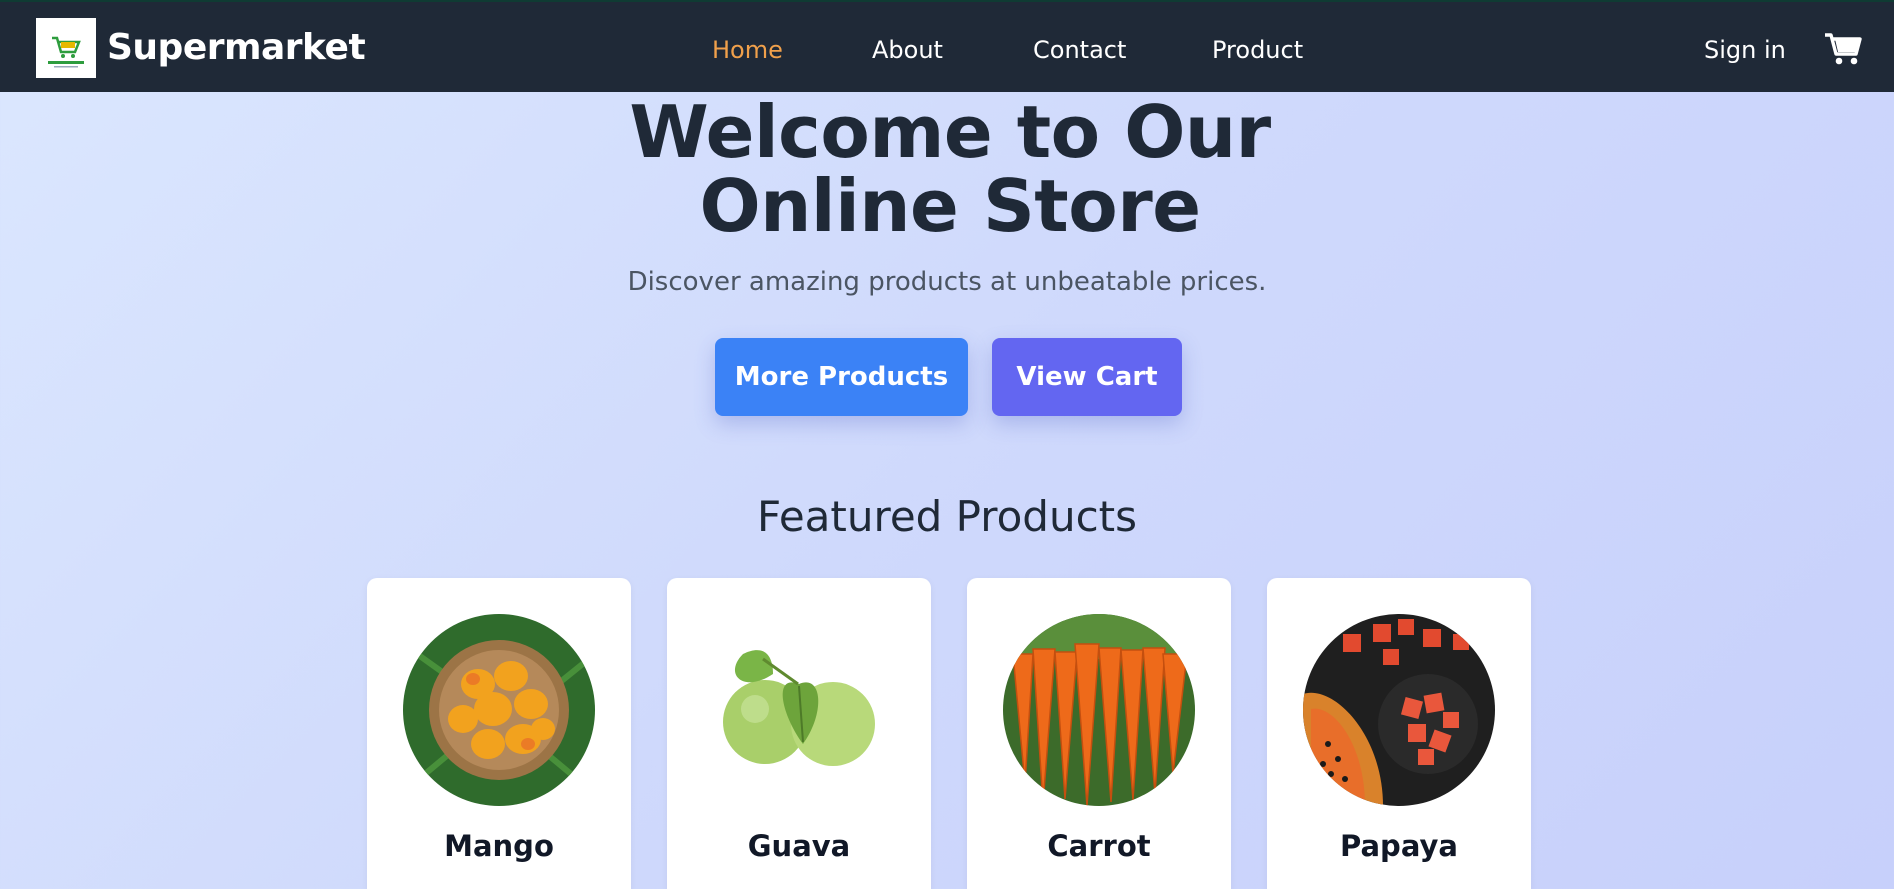 The height and width of the screenshot is (889, 1894). I want to click on product-name-mango: Mango, so click(499, 846).